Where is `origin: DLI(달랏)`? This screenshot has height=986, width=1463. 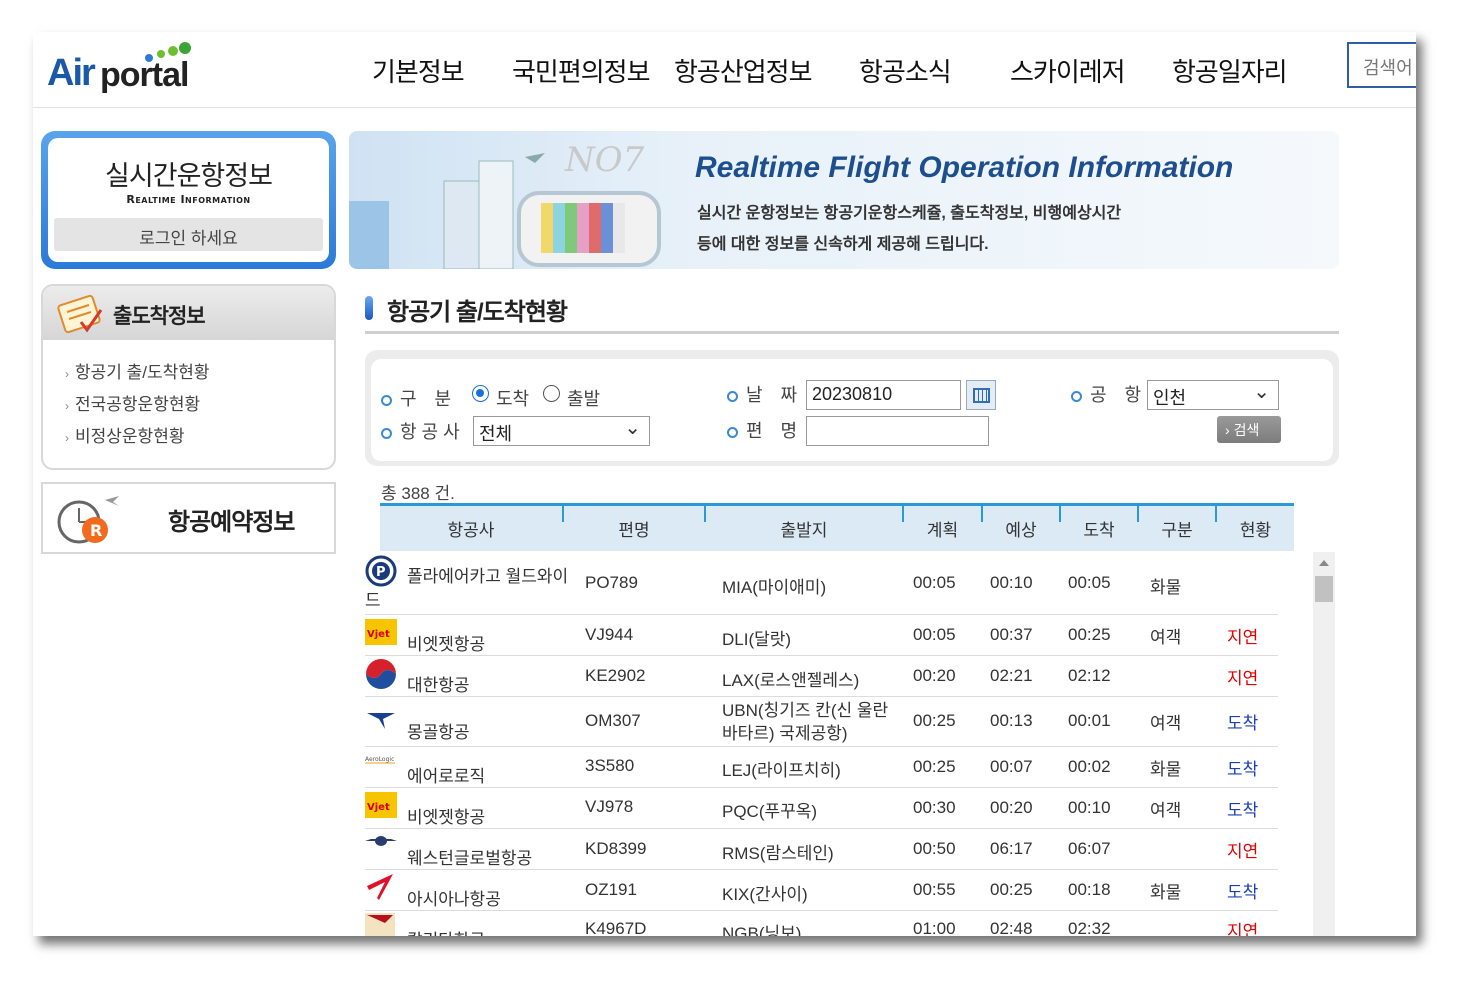 origin: DLI(달랏) is located at coordinates (757, 639).